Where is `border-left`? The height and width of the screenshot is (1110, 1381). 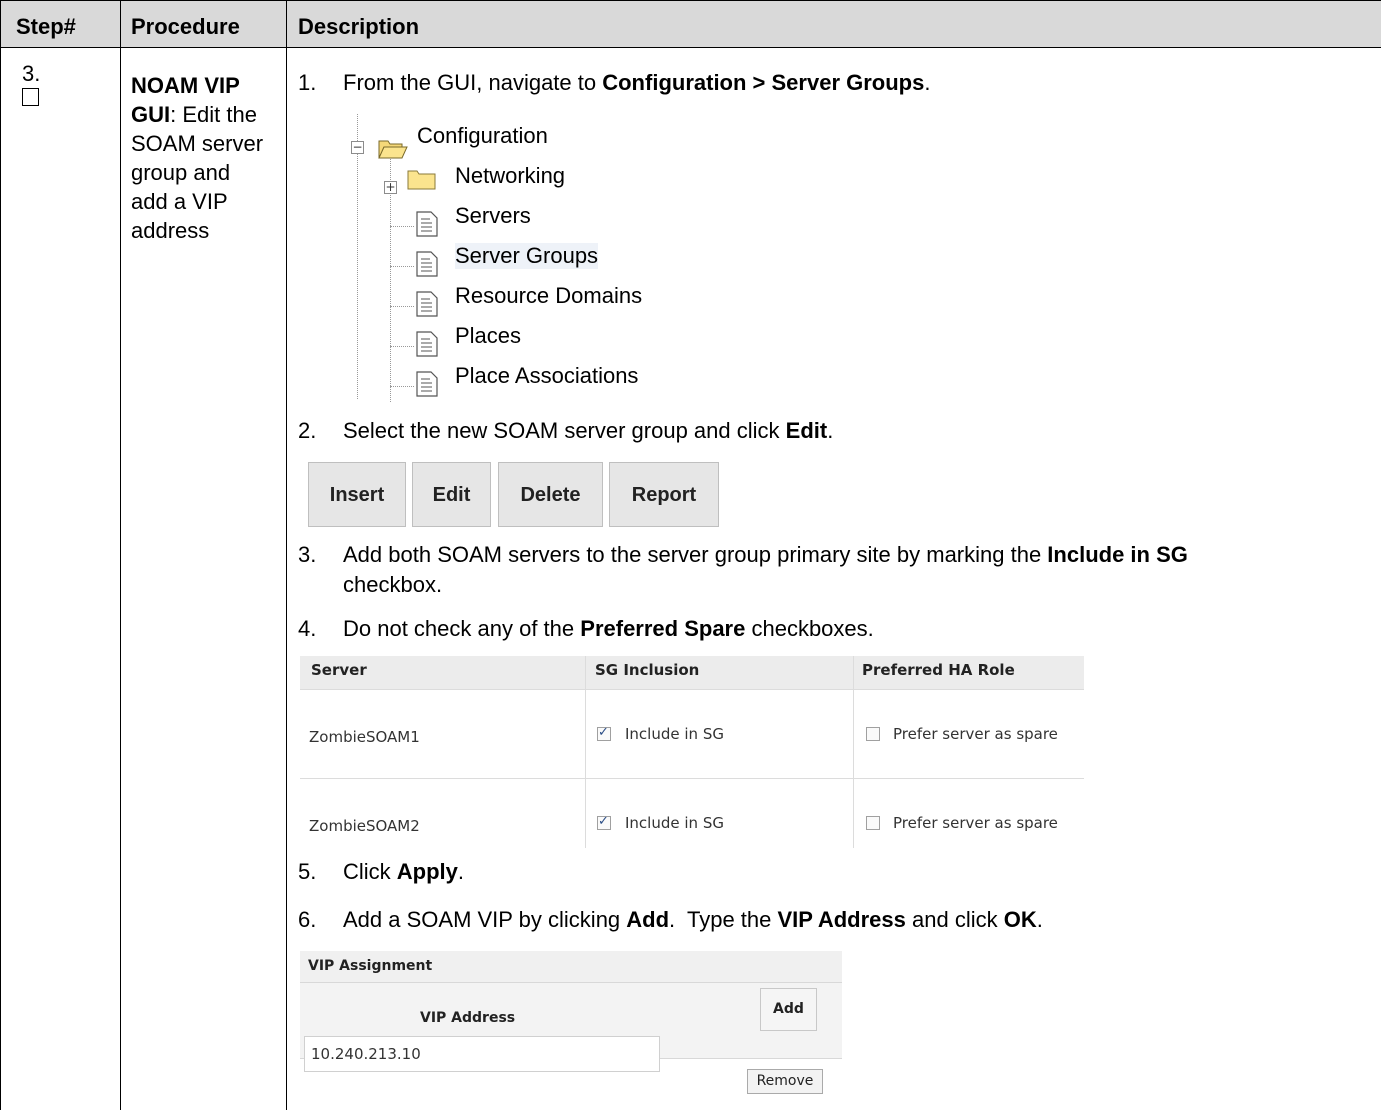
border-left is located at coordinates (0, 555).